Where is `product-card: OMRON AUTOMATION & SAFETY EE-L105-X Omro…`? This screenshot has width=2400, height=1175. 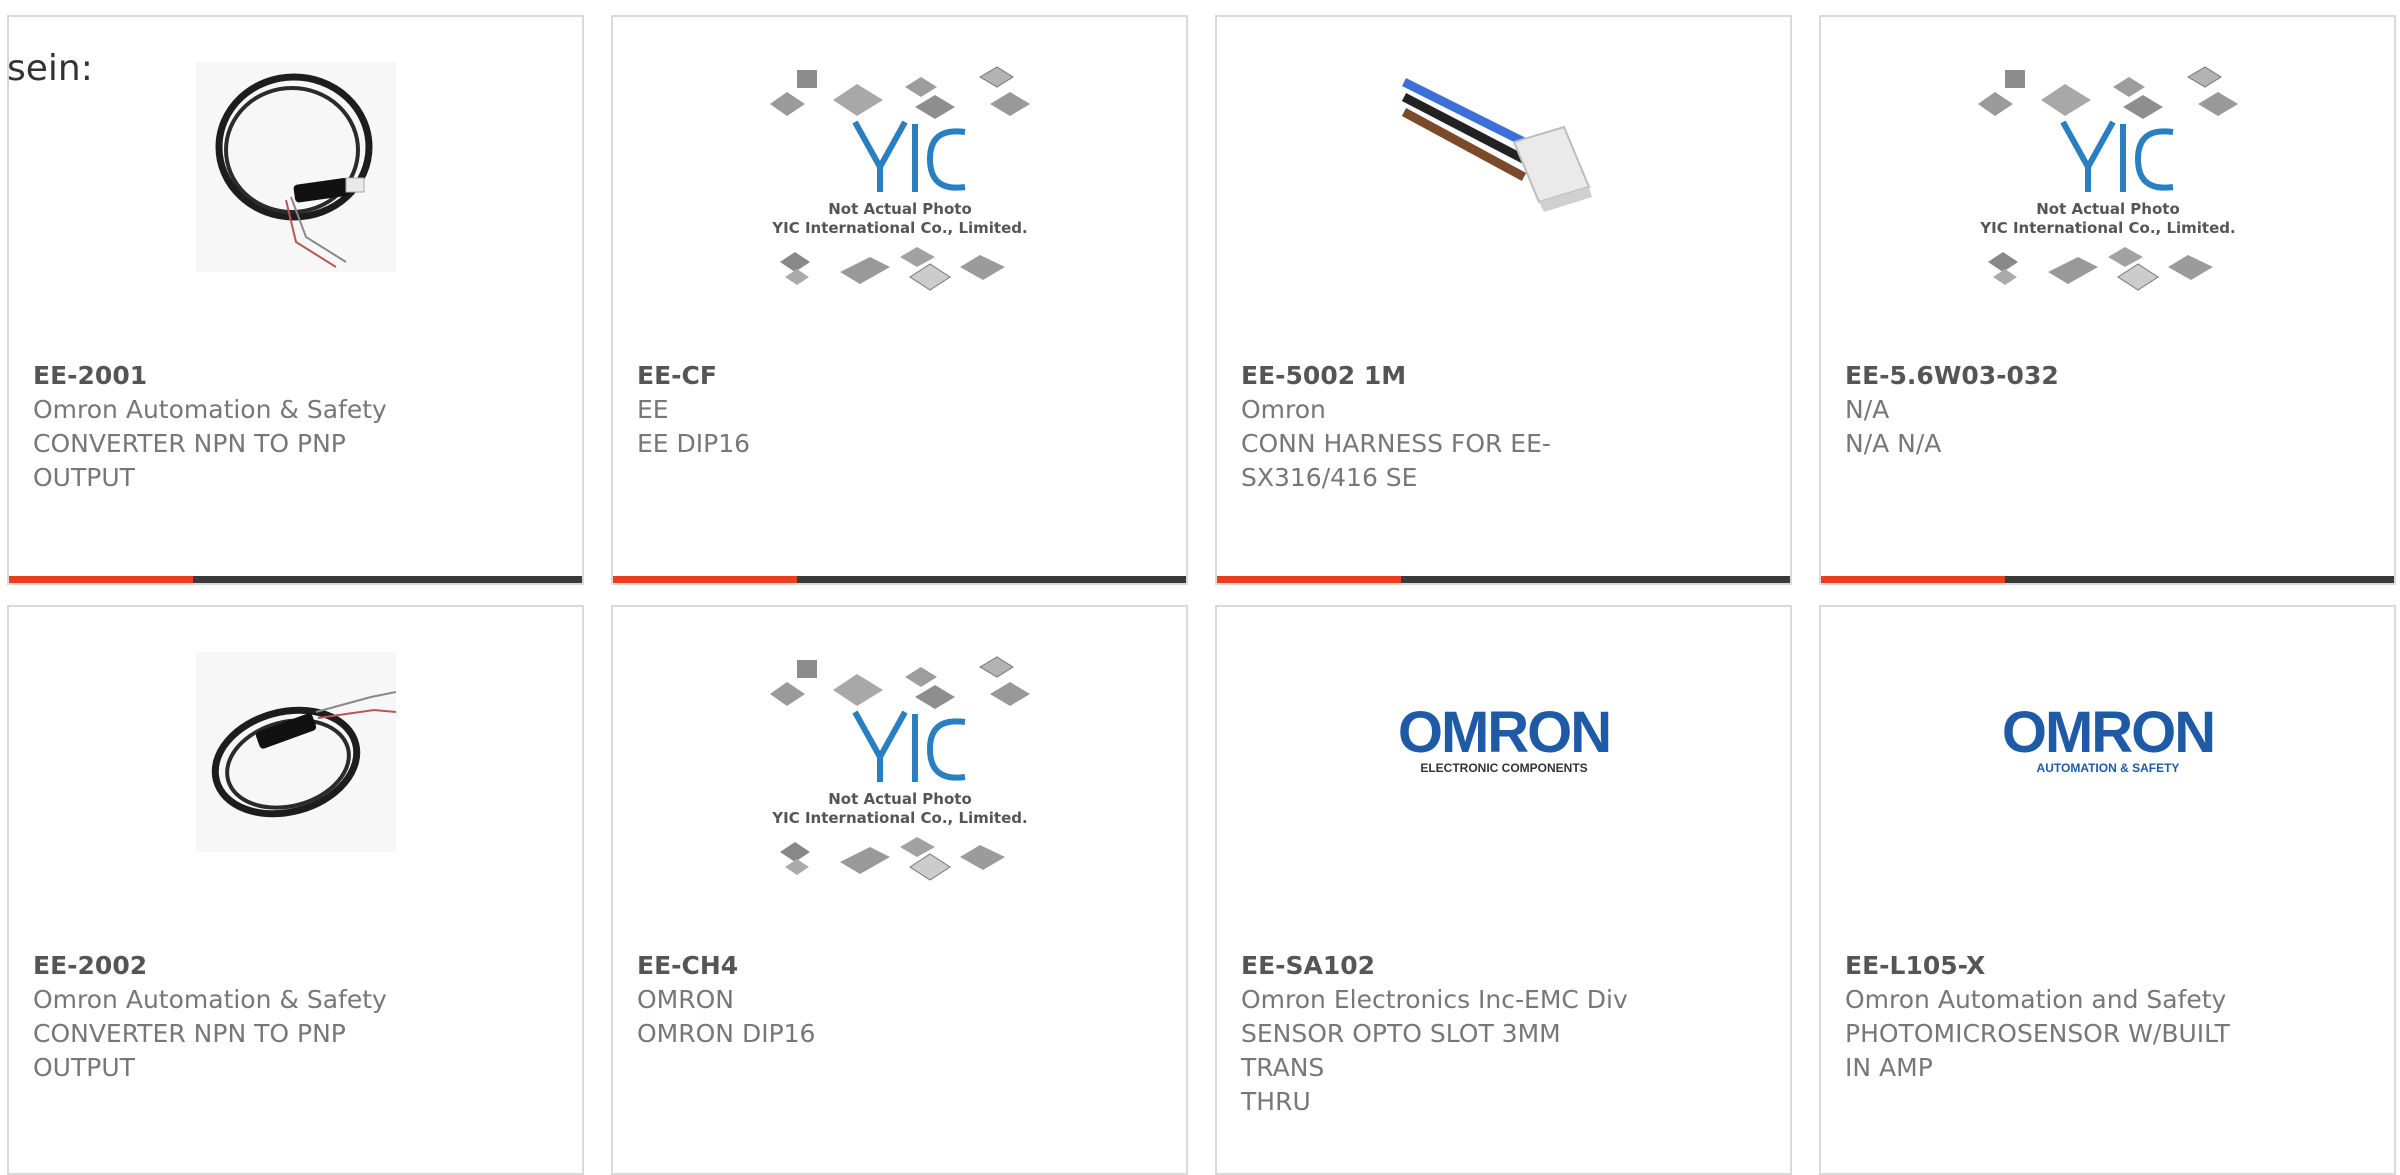
product-card: OMRON AUTOMATION & SAFETY EE-L105-X Omro… is located at coordinates (2107, 890).